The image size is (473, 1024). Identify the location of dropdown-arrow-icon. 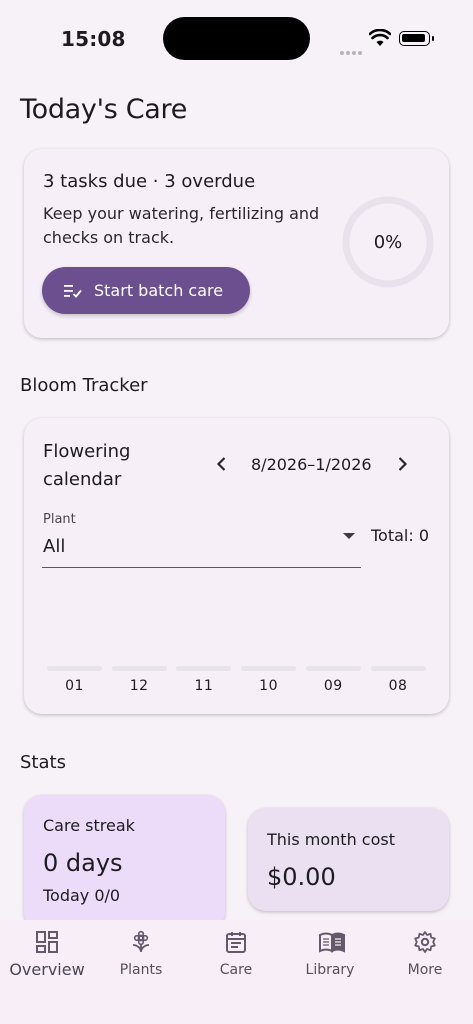
(349, 536).